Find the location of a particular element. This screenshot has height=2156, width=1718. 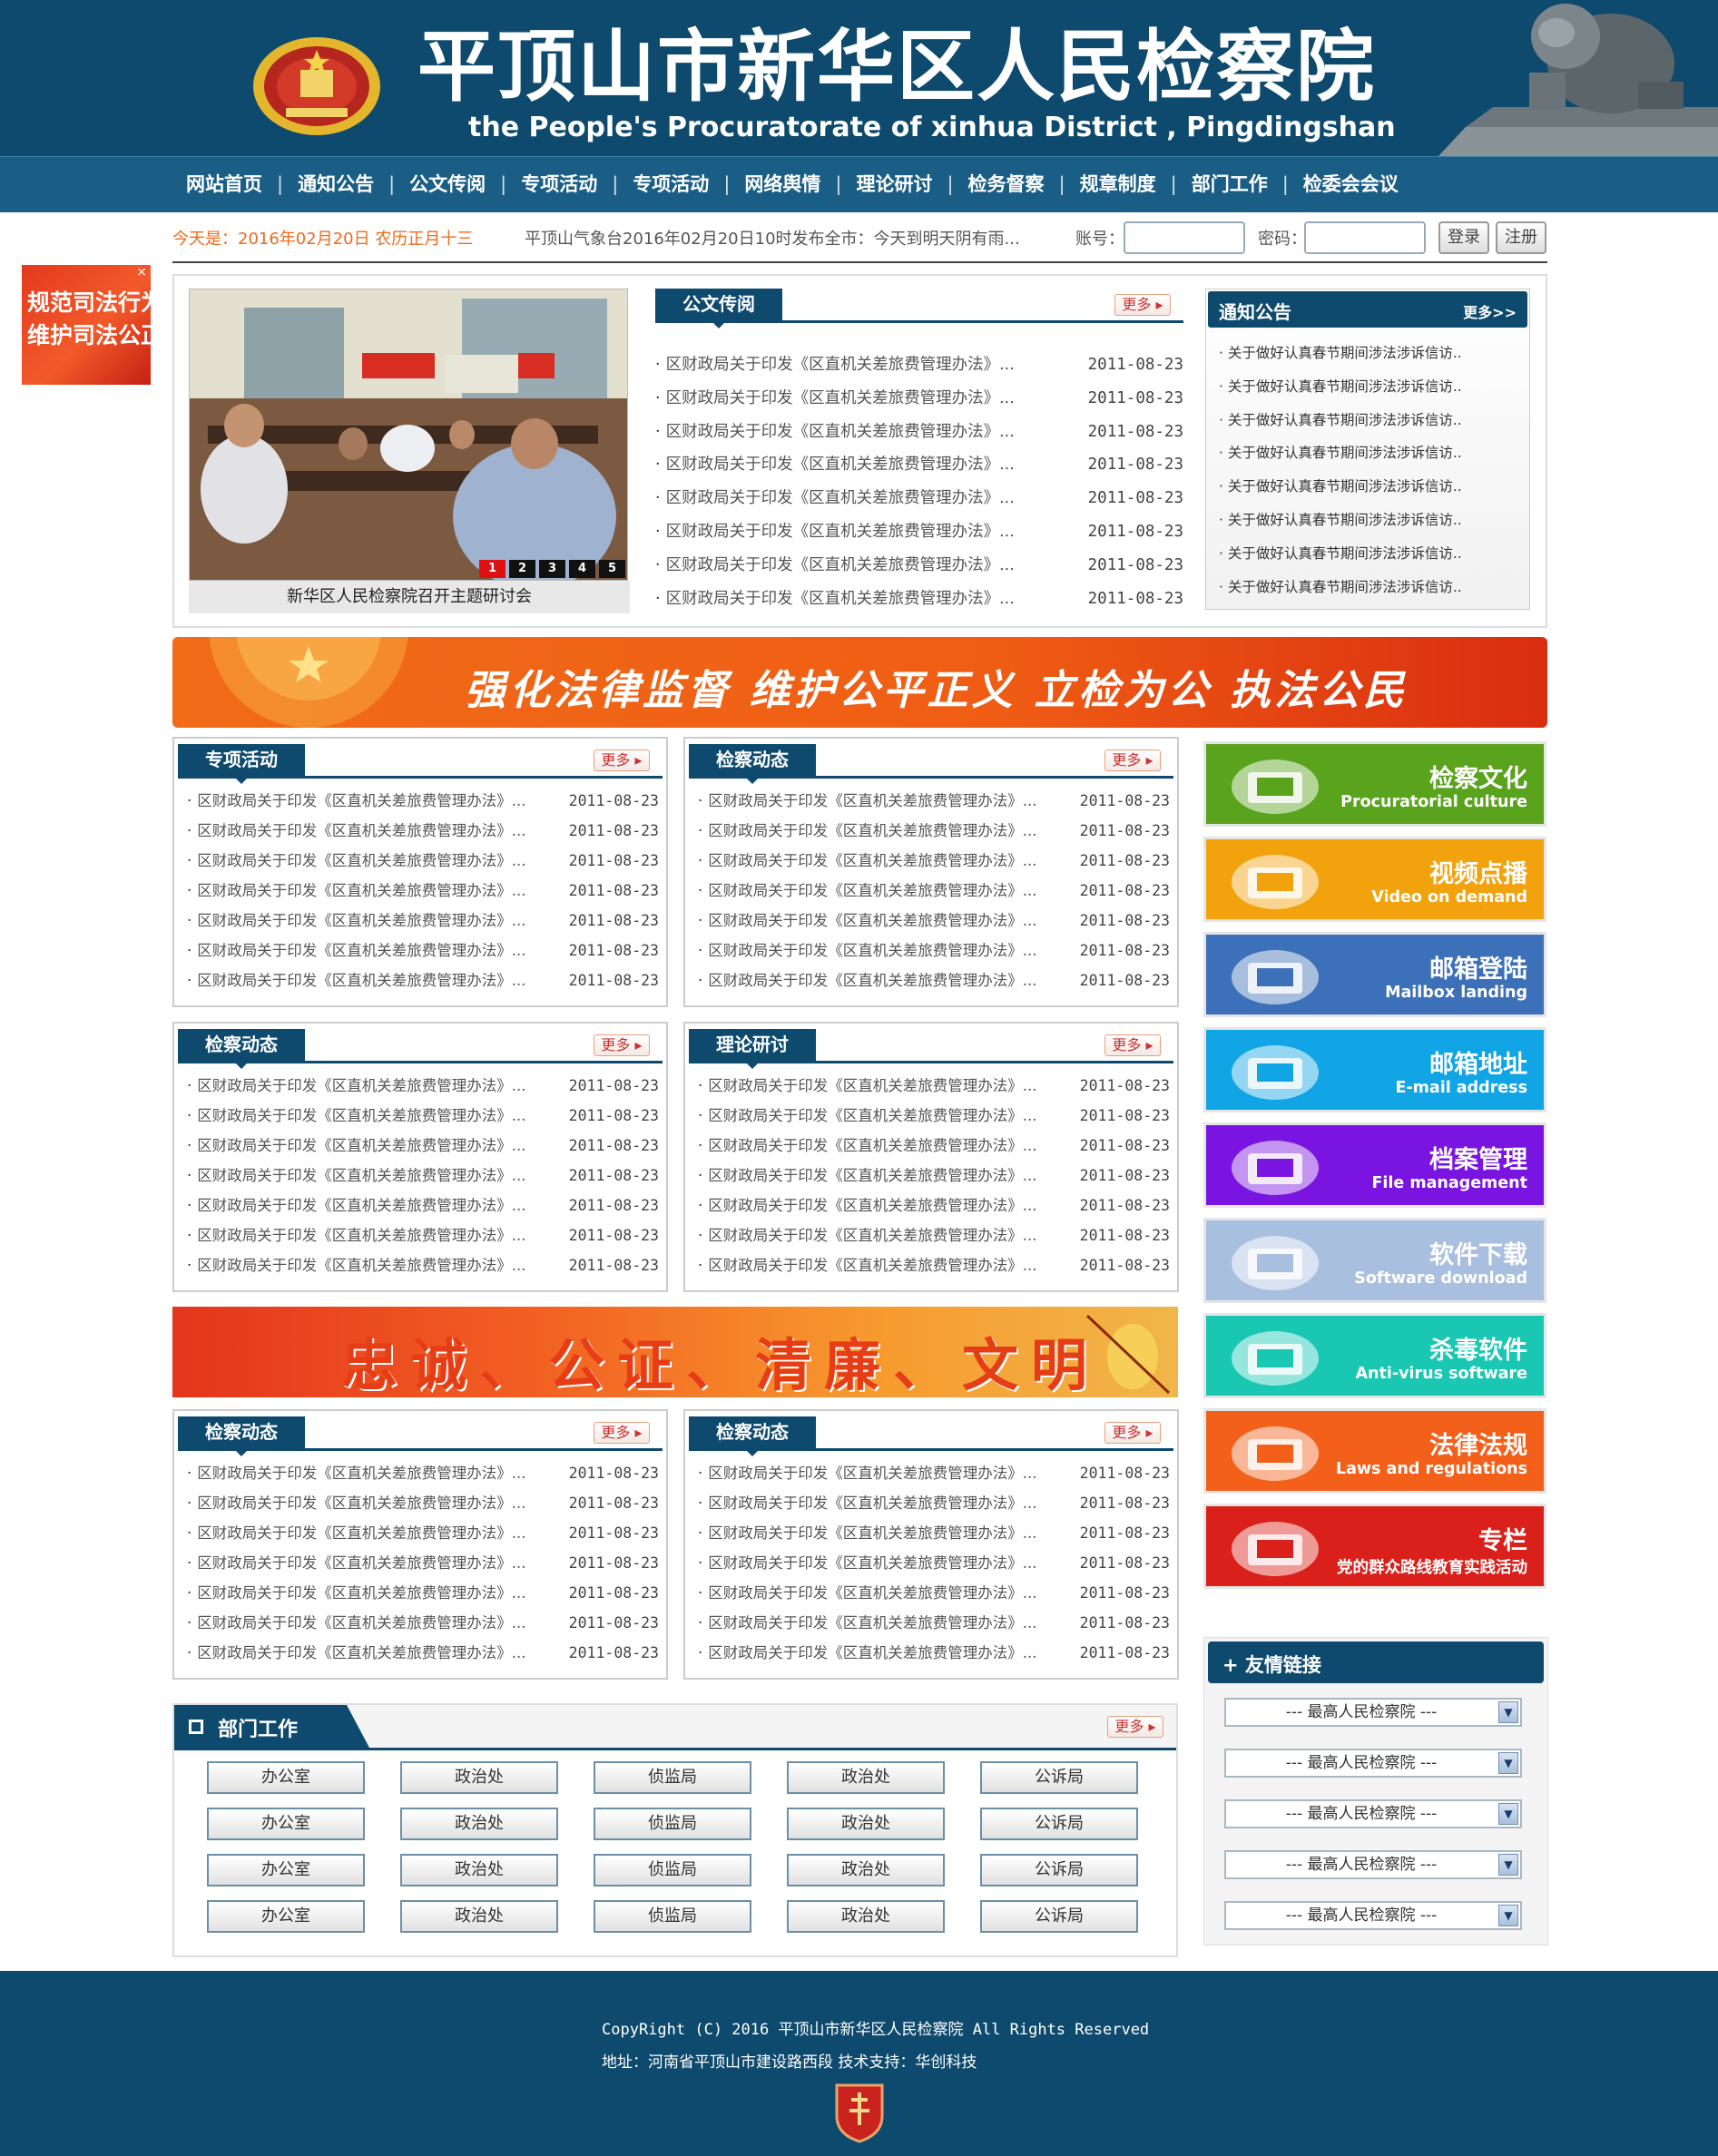

nav-item-home: 网站首页 | is located at coordinates (242, 184).